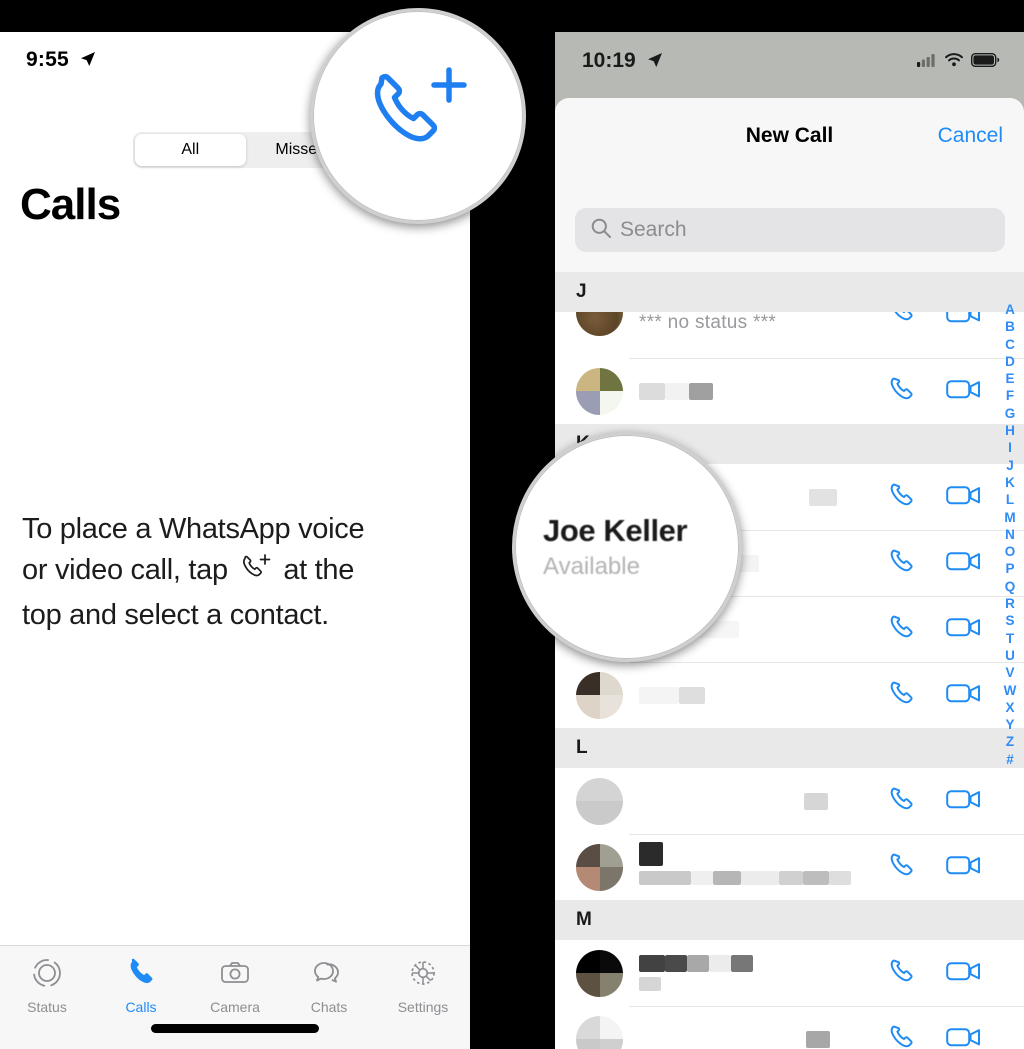 Image resolution: width=1024 pixels, height=1049 pixels. Describe the element at coordinates (1010, 465) in the screenshot. I see `alpha-index-j: J` at that location.